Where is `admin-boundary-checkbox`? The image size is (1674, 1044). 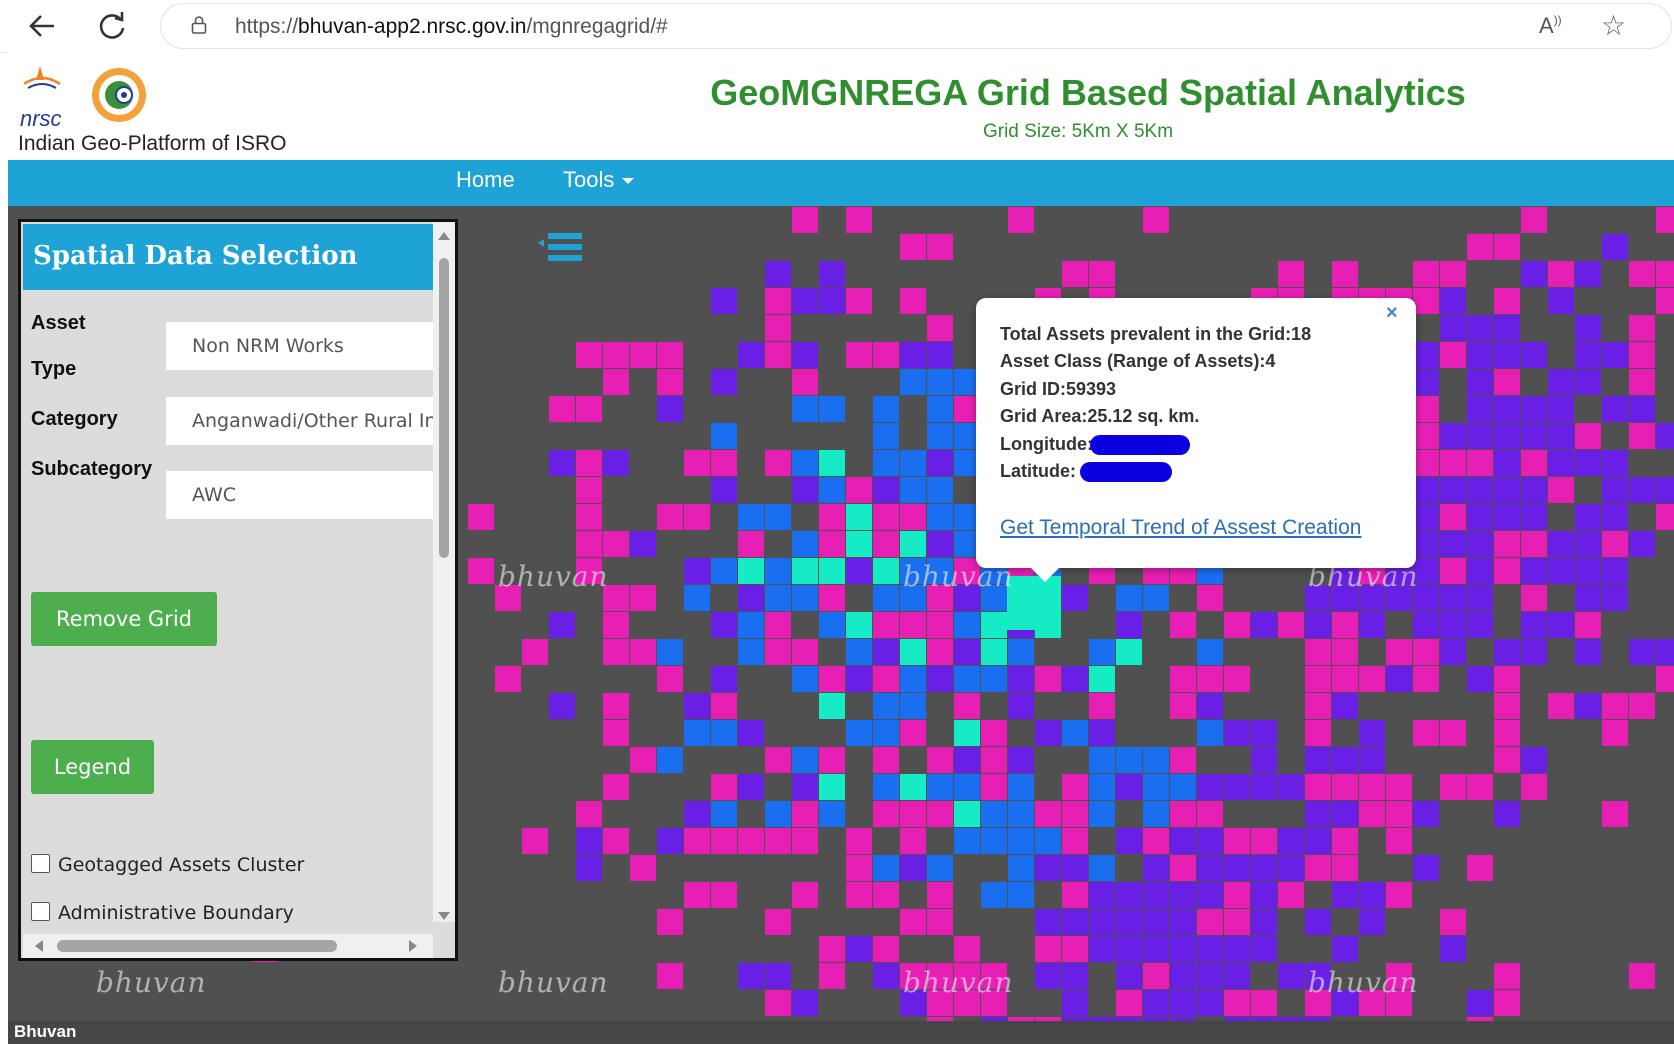
admin-boundary-checkbox is located at coordinates (40, 911).